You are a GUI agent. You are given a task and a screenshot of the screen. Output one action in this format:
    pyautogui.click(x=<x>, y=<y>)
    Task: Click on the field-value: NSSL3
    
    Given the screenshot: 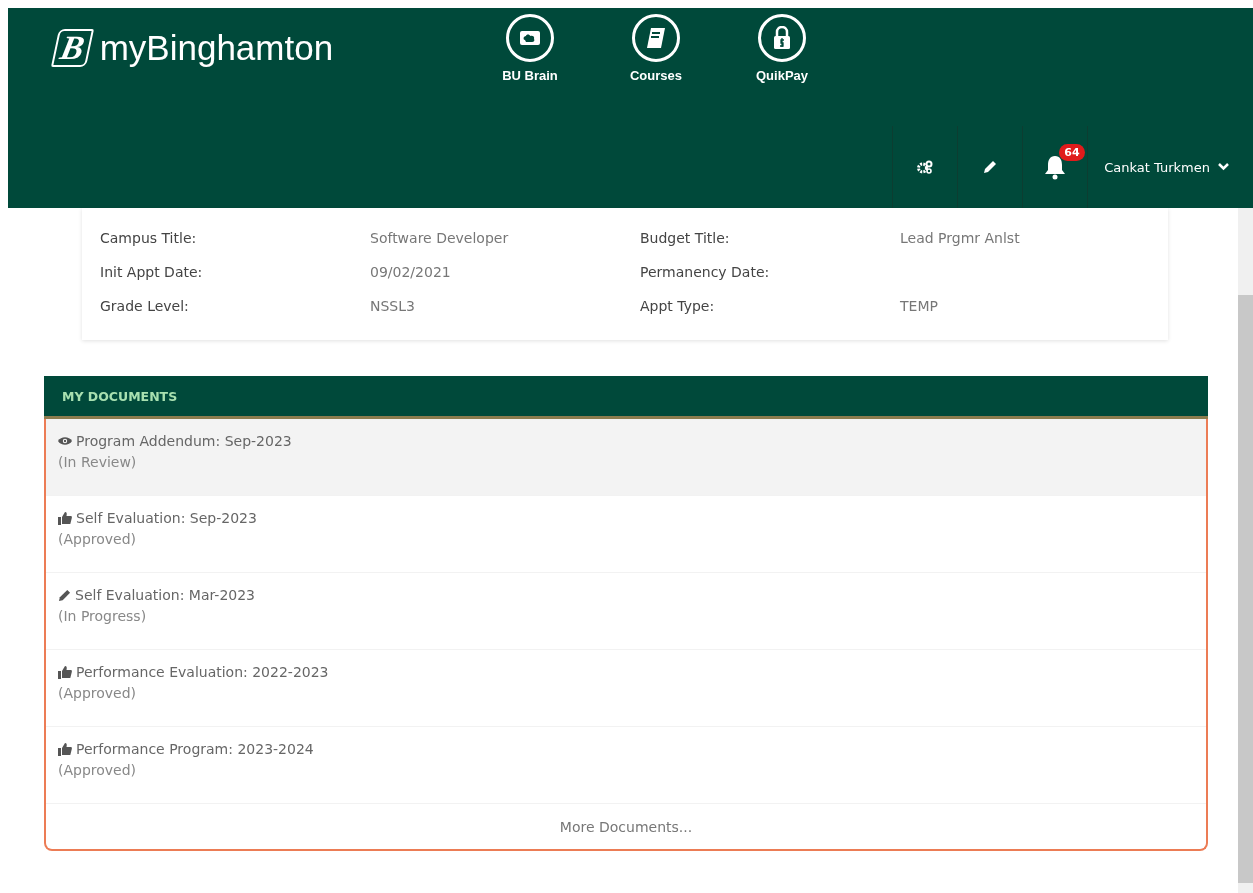 What is the action you would take?
    pyautogui.click(x=393, y=306)
    